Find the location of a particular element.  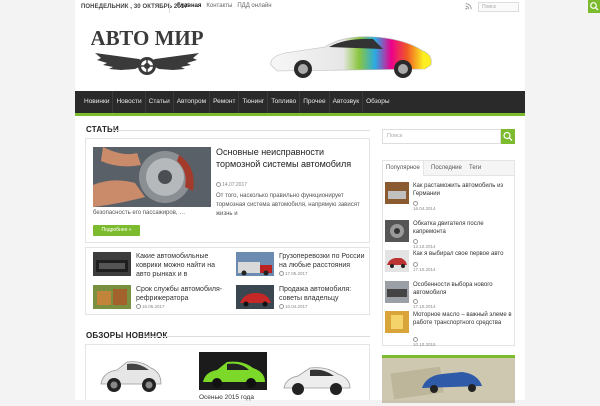

article-date-text: 10.04.2017 is located at coordinates (296, 306).